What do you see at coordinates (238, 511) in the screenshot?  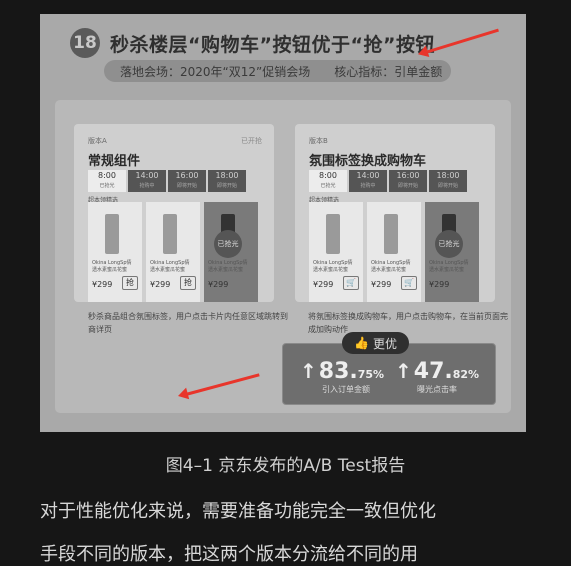 I see `paragraph-line: 对于性能优化来说，需要准备功能完全一致但优化` at bounding box center [238, 511].